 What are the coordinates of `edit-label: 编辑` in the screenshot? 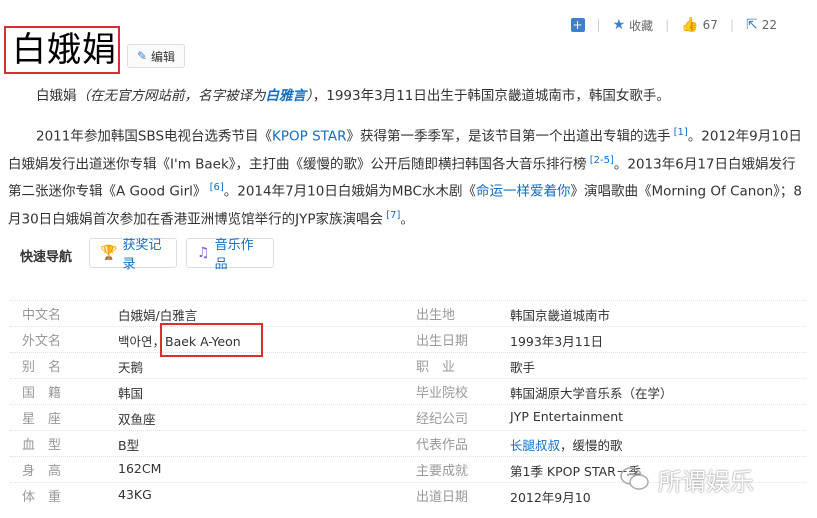 It's located at (163, 56).